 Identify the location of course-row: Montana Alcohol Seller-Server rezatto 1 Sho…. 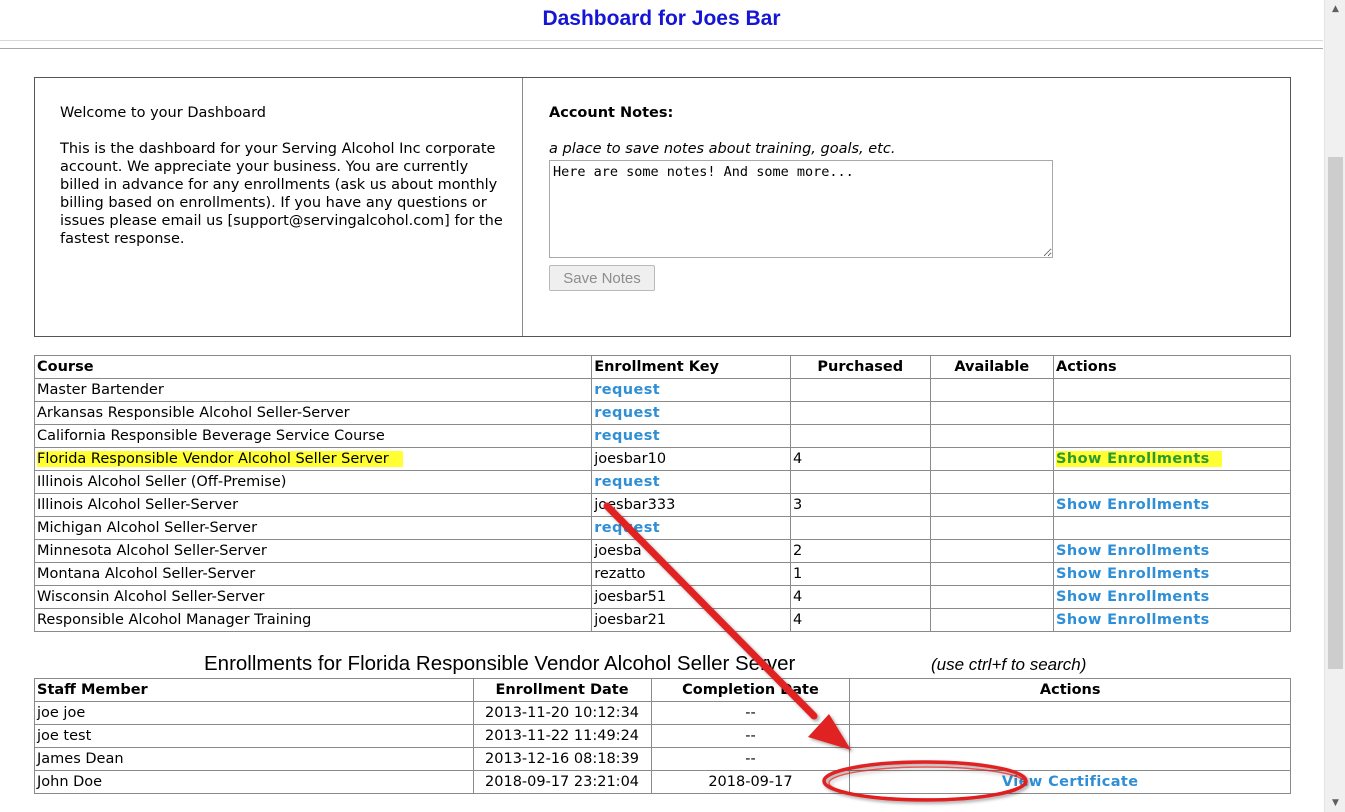
(662, 574).